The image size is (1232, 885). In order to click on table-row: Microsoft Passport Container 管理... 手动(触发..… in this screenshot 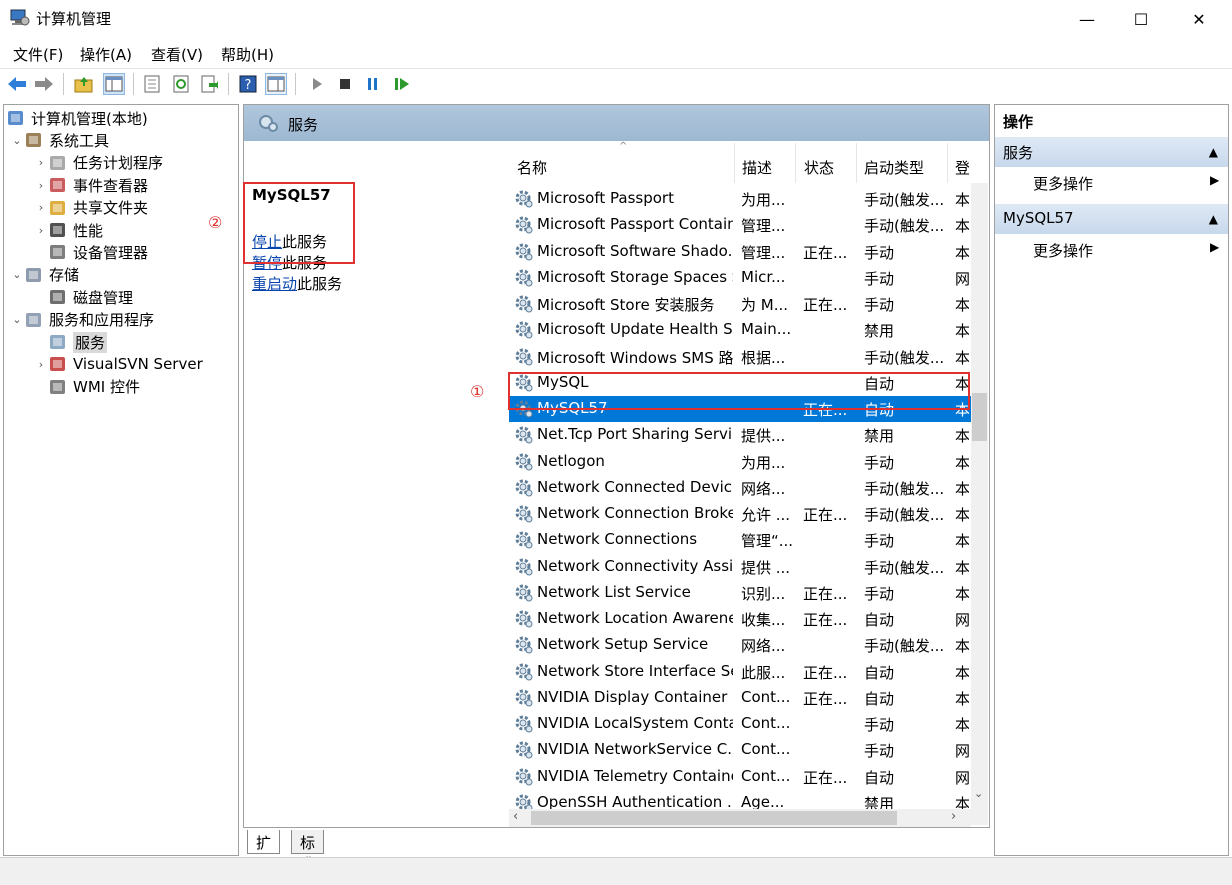, I will do `click(740, 225)`.